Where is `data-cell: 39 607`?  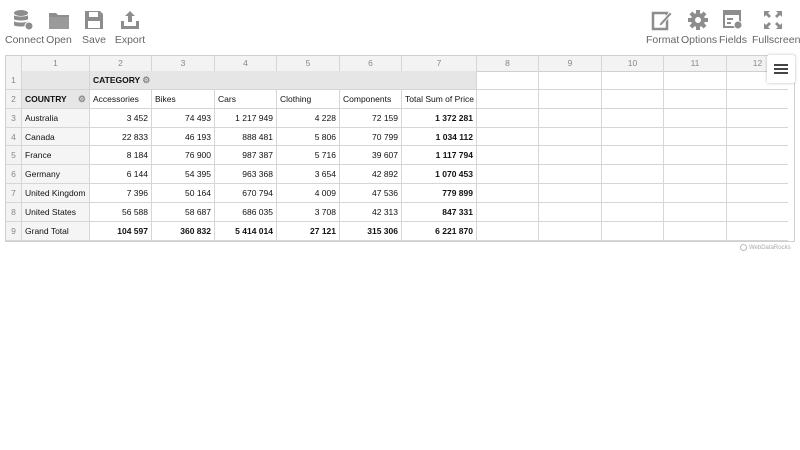
data-cell: 39 607 is located at coordinates (370, 155).